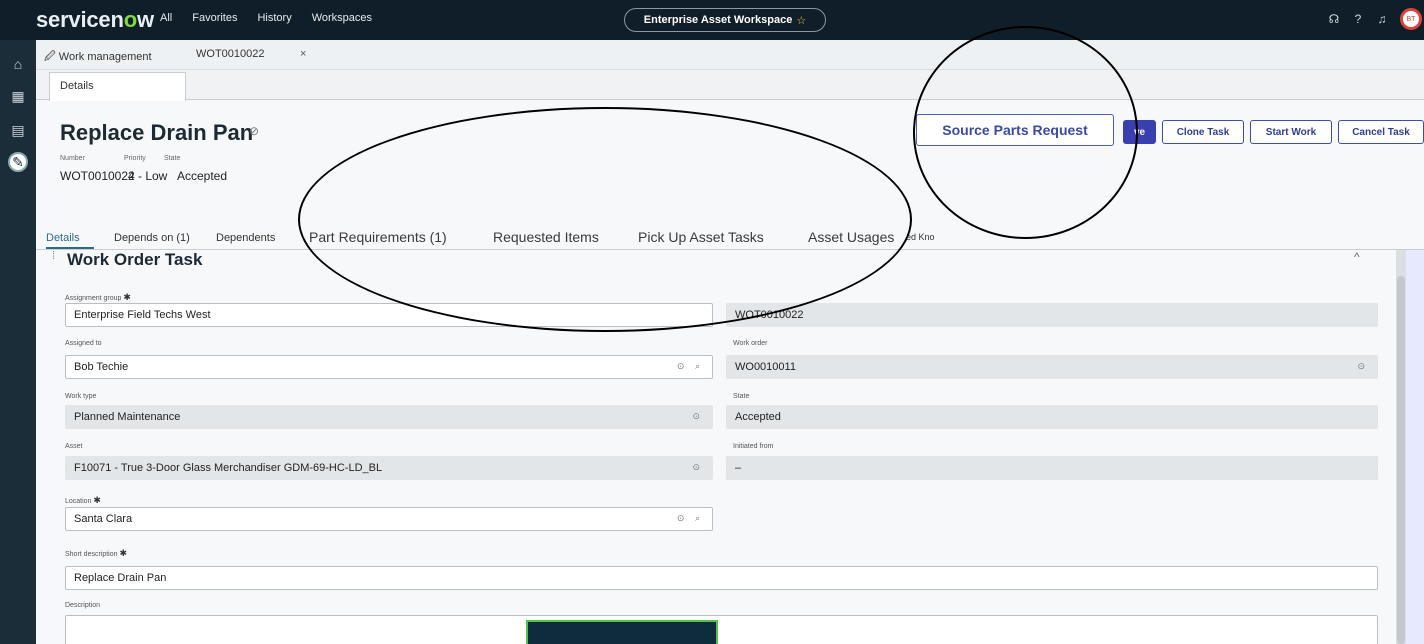 This screenshot has height=644, width=1424. What do you see at coordinates (730, 55) in the screenshot?
I see `workspace-tabs: 🖉 Work management WOT0010022 ×` at bounding box center [730, 55].